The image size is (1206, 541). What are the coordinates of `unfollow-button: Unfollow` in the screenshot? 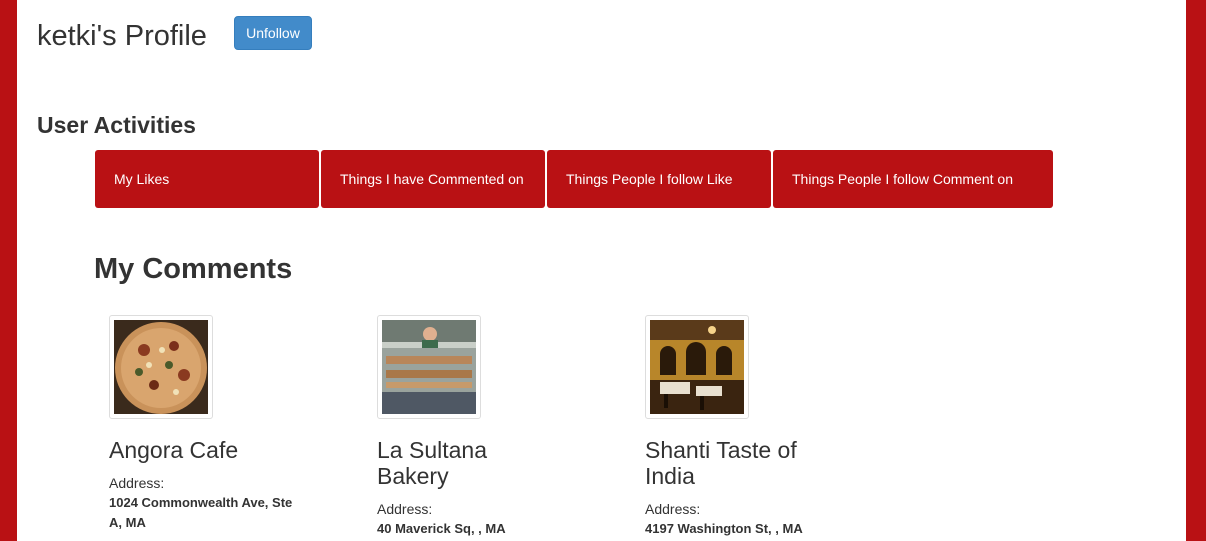 It's located at (273, 33).